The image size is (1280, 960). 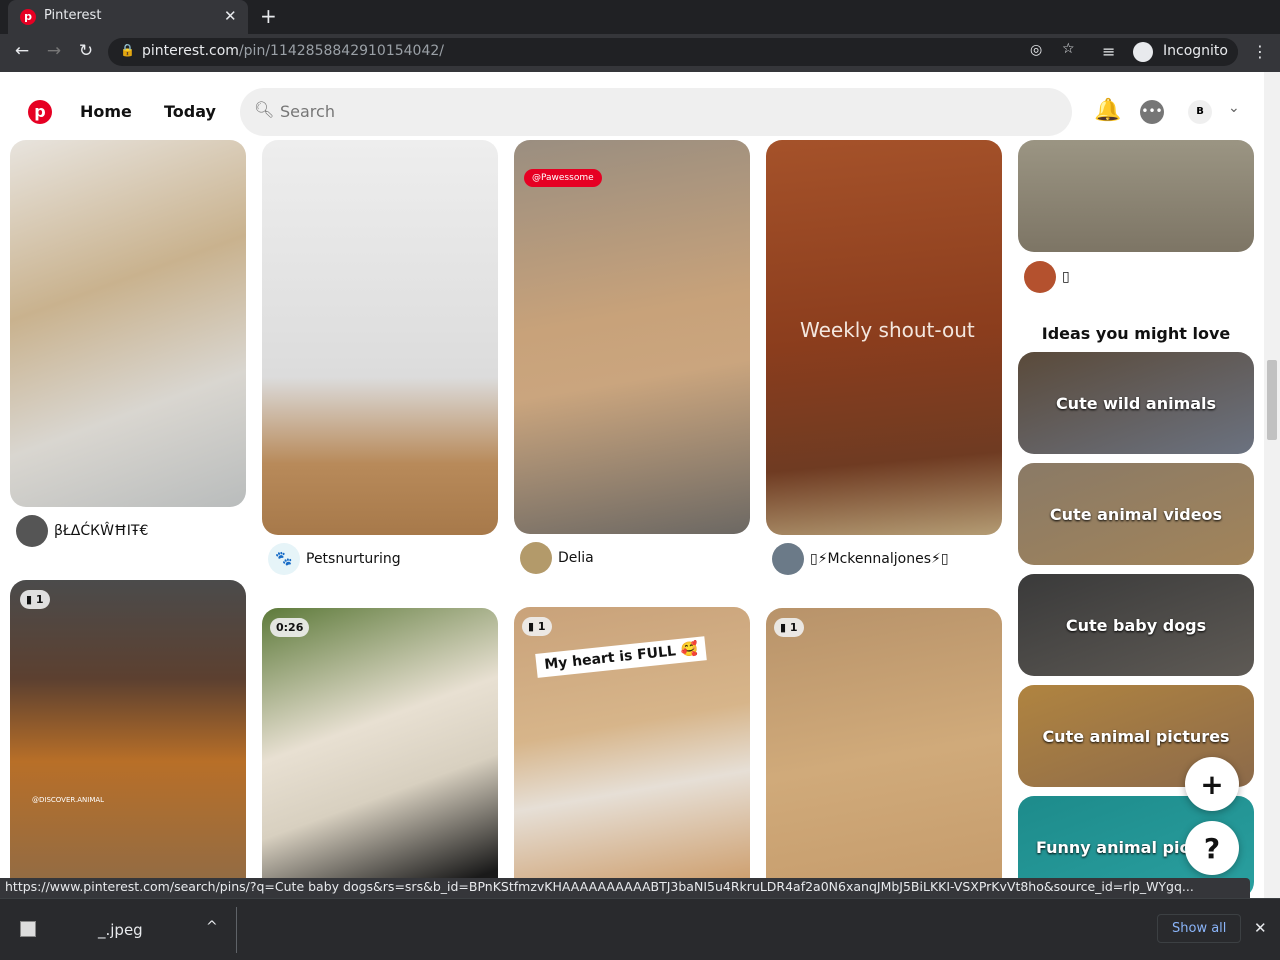 What do you see at coordinates (879, 559) in the screenshot?
I see `author-name: ▯⚡Mckennaljones⚡▯` at bounding box center [879, 559].